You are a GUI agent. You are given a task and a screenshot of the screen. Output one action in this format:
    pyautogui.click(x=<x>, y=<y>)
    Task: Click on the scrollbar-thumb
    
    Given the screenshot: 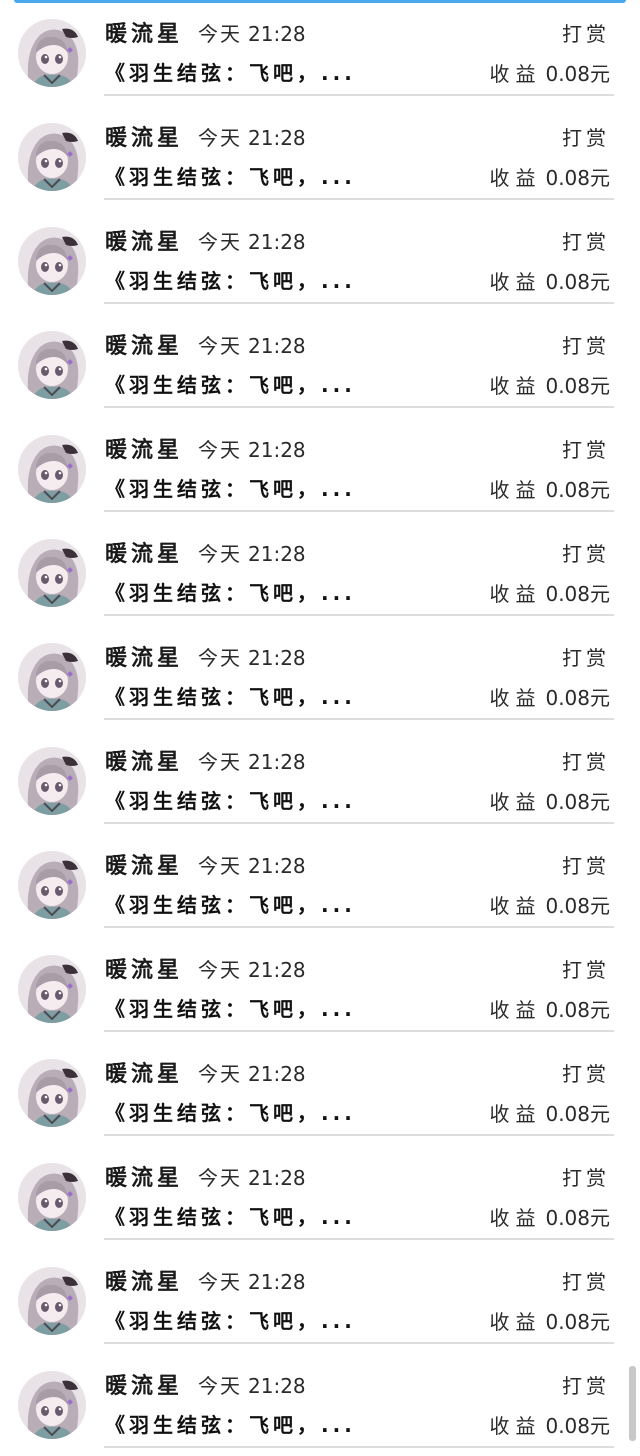 What is the action you would take?
    pyautogui.click(x=632, y=1403)
    